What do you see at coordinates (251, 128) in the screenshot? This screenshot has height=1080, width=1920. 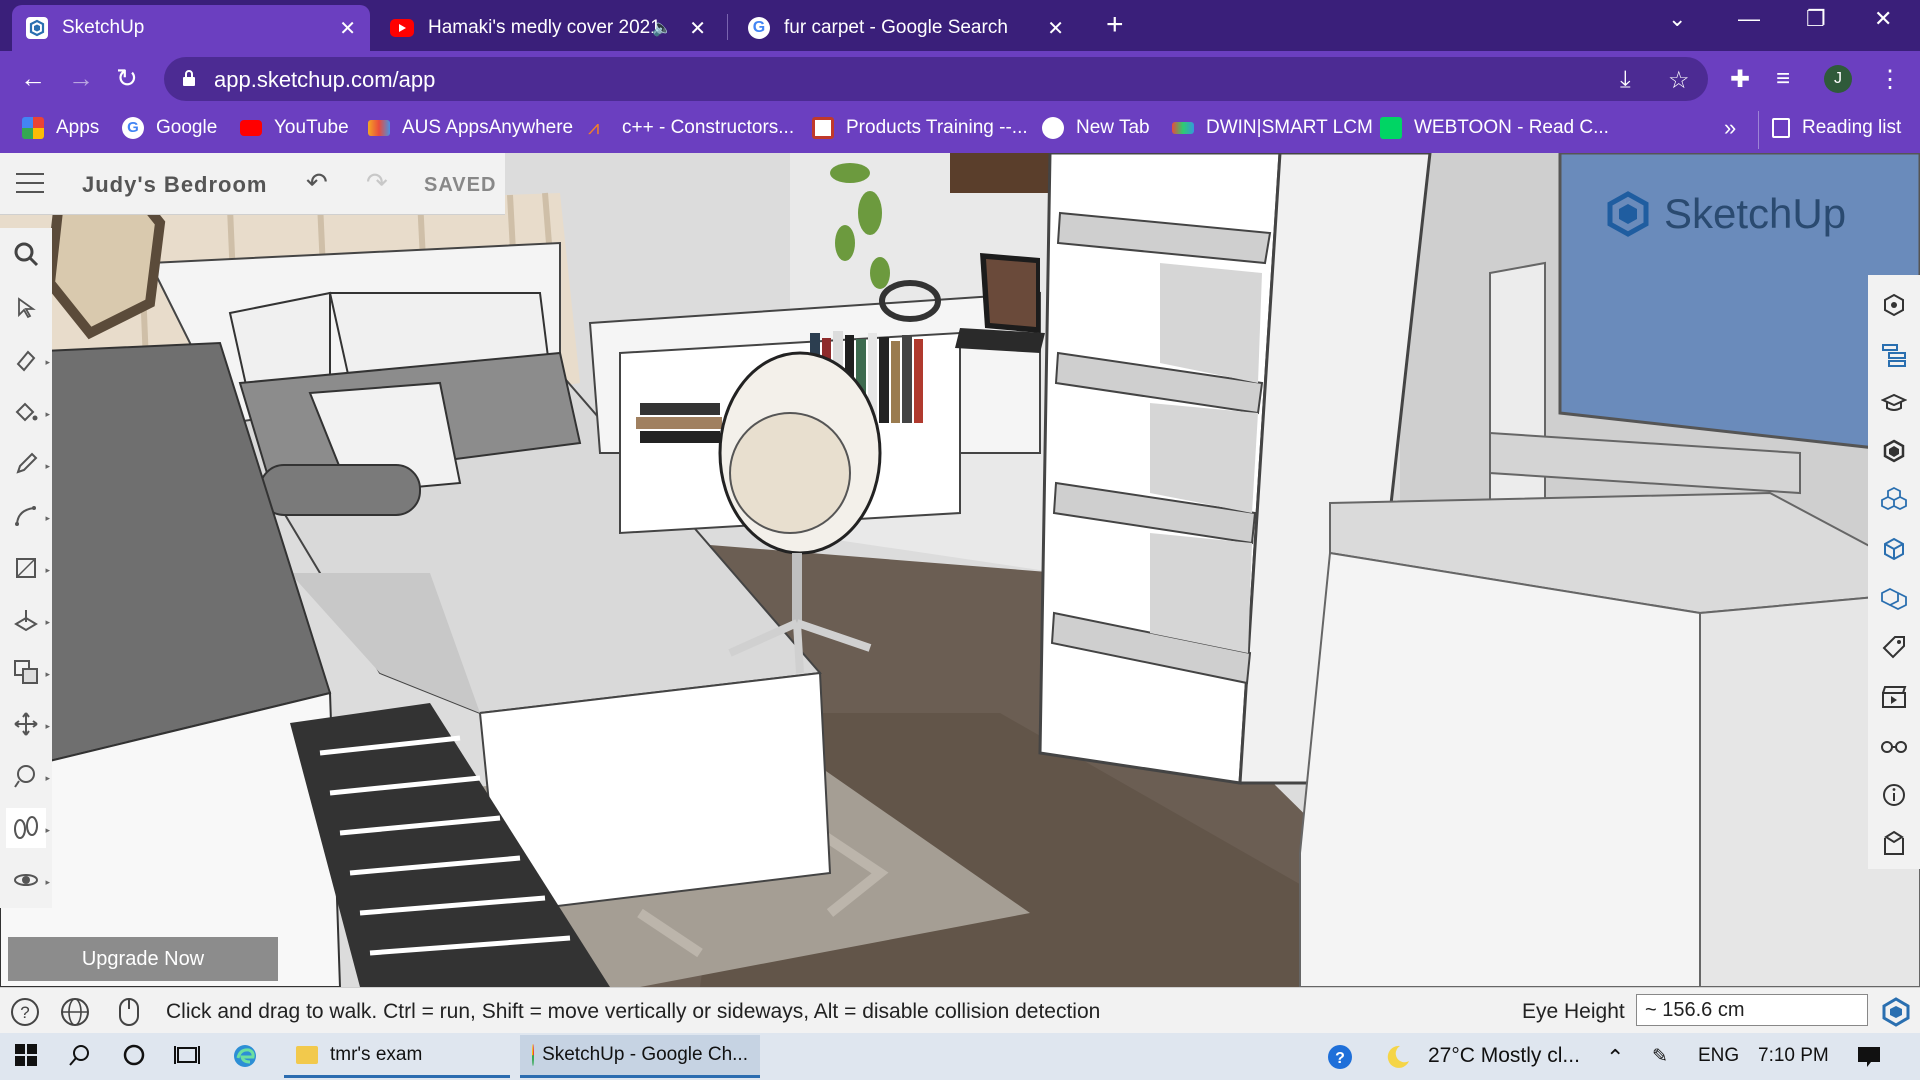 I see `youtube-icon` at bounding box center [251, 128].